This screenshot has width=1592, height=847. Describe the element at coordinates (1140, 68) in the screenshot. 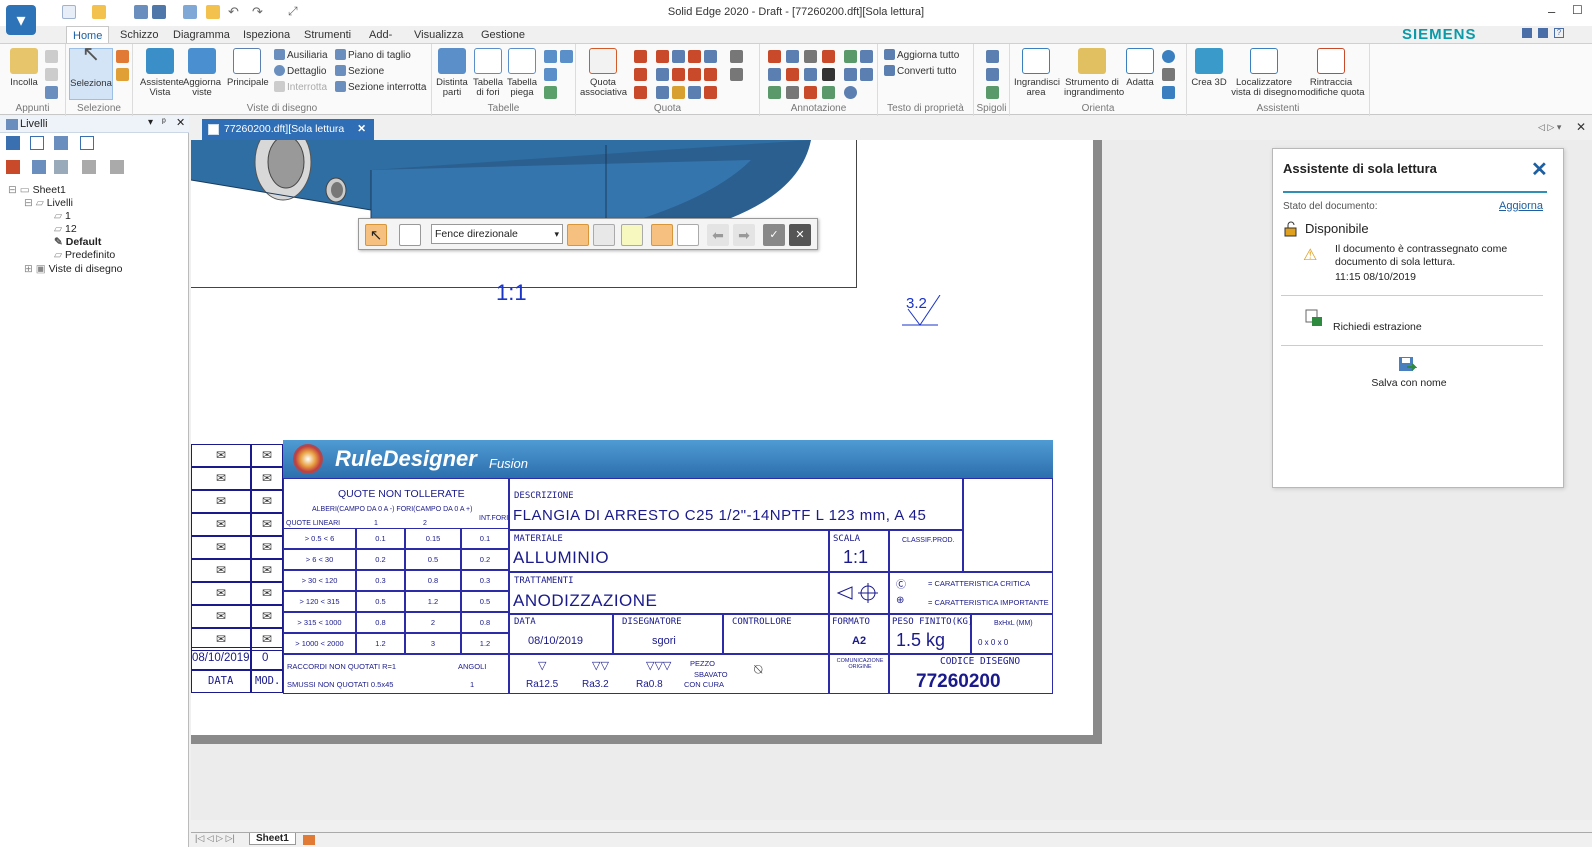

I see `fit-button: Adatta` at that location.